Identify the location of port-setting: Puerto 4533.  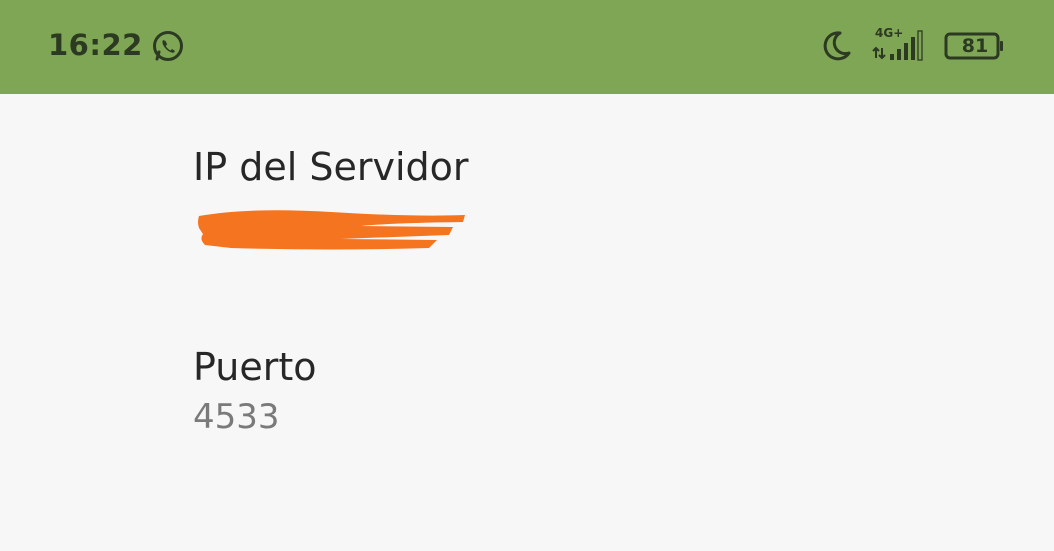
(255, 391).